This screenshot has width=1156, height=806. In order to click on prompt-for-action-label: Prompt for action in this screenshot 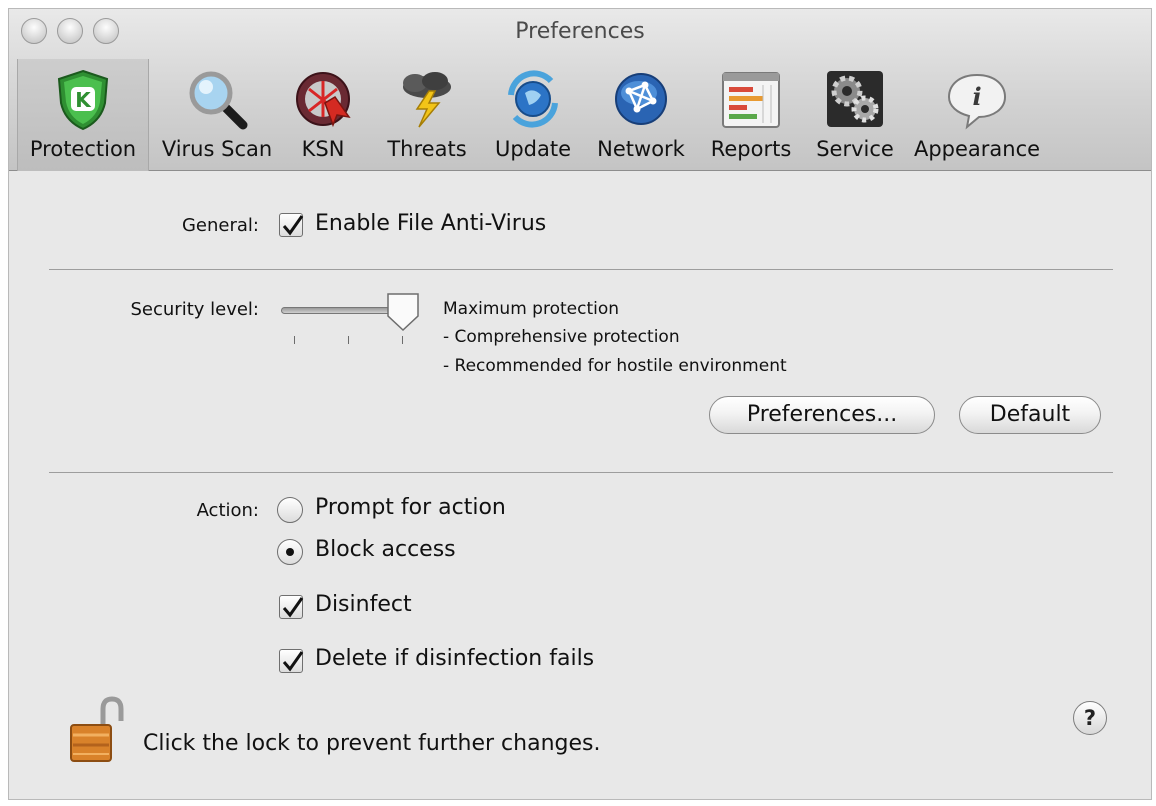, I will do `click(410, 507)`.